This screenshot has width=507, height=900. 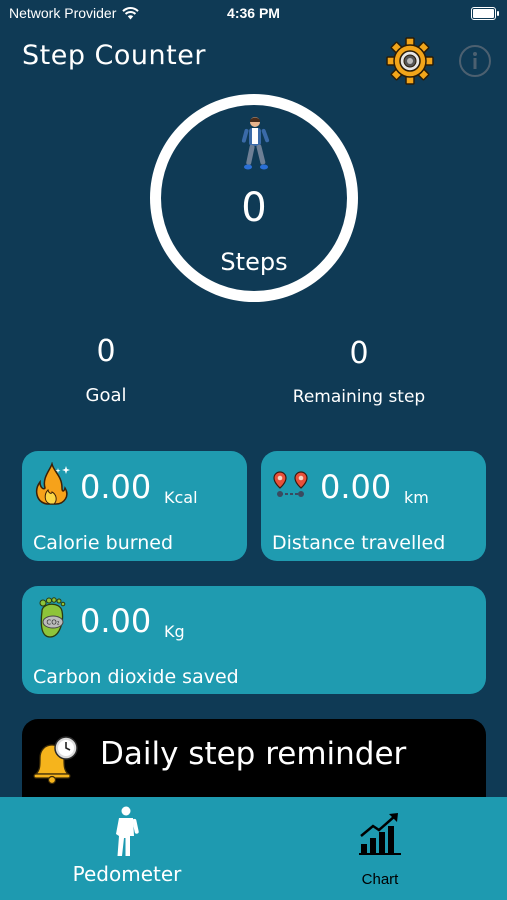 I want to click on carbon-label: Carbon dioxide saved, so click(x=136, y=677).